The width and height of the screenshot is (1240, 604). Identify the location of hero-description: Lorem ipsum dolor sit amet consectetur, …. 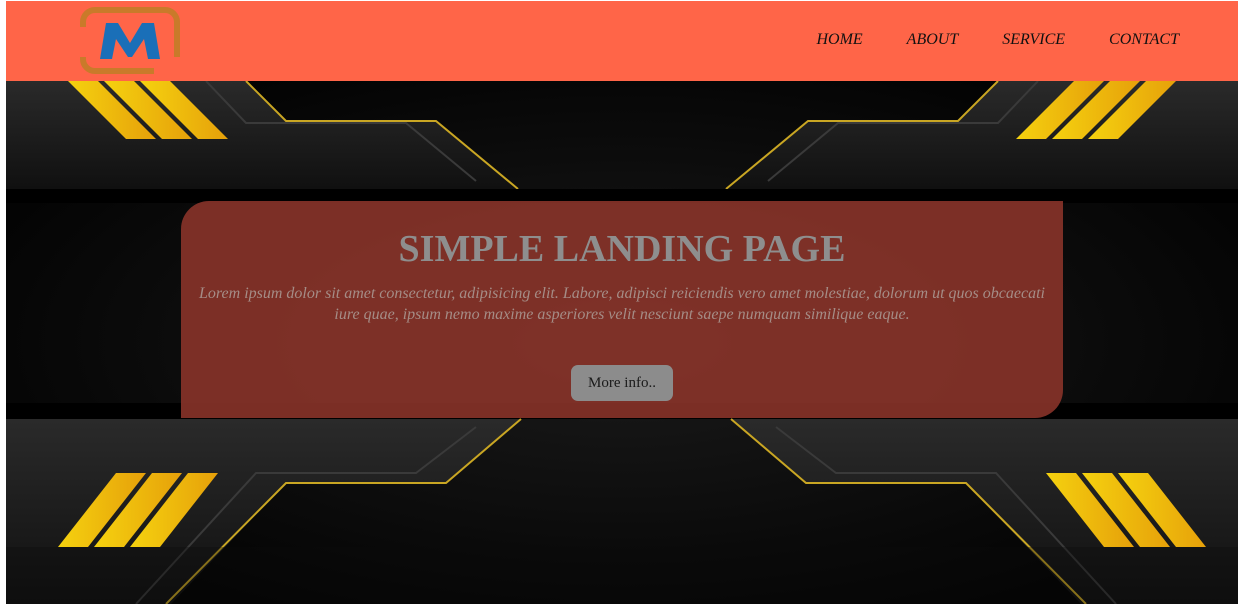
(622, 304).